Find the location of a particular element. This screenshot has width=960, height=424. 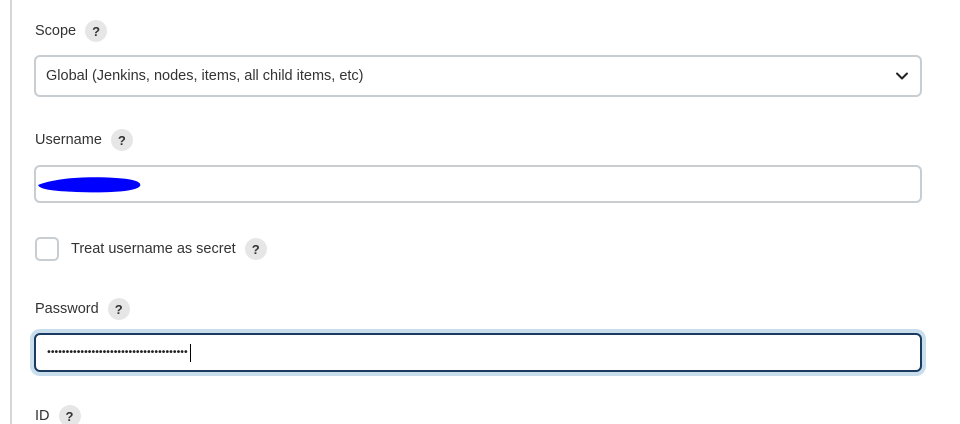

password-label: Password is located at coordinates (67, 309).